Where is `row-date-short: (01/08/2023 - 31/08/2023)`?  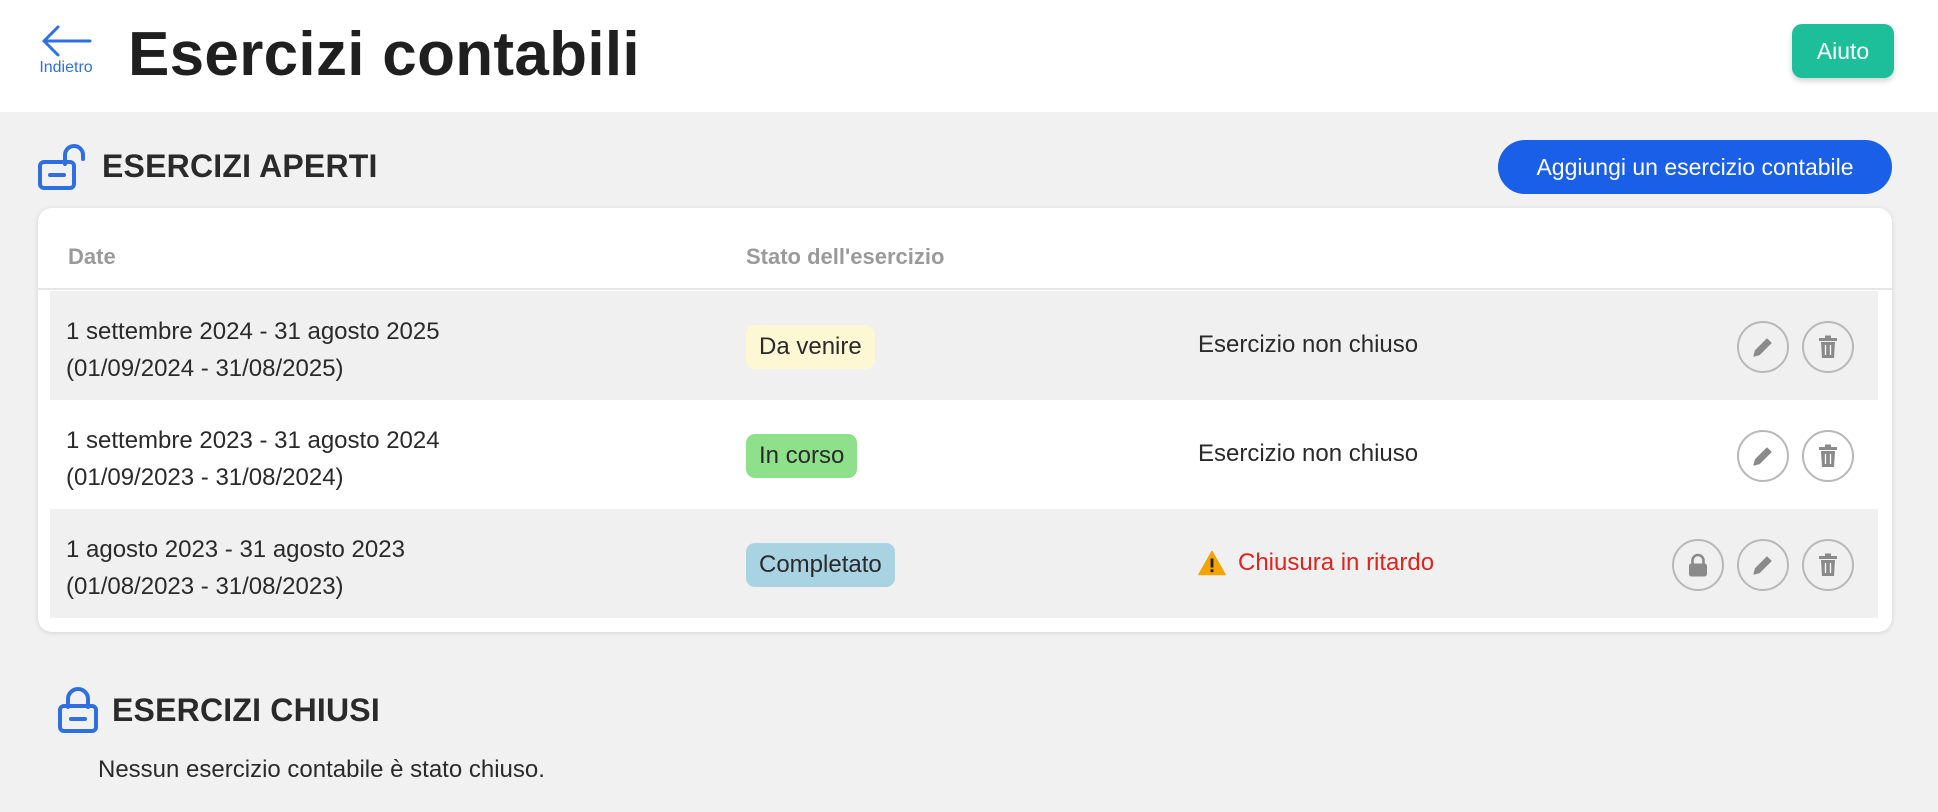 row-date-short: (01/08/2023 - 31/08/2023) is located at coordinates (205, 586).